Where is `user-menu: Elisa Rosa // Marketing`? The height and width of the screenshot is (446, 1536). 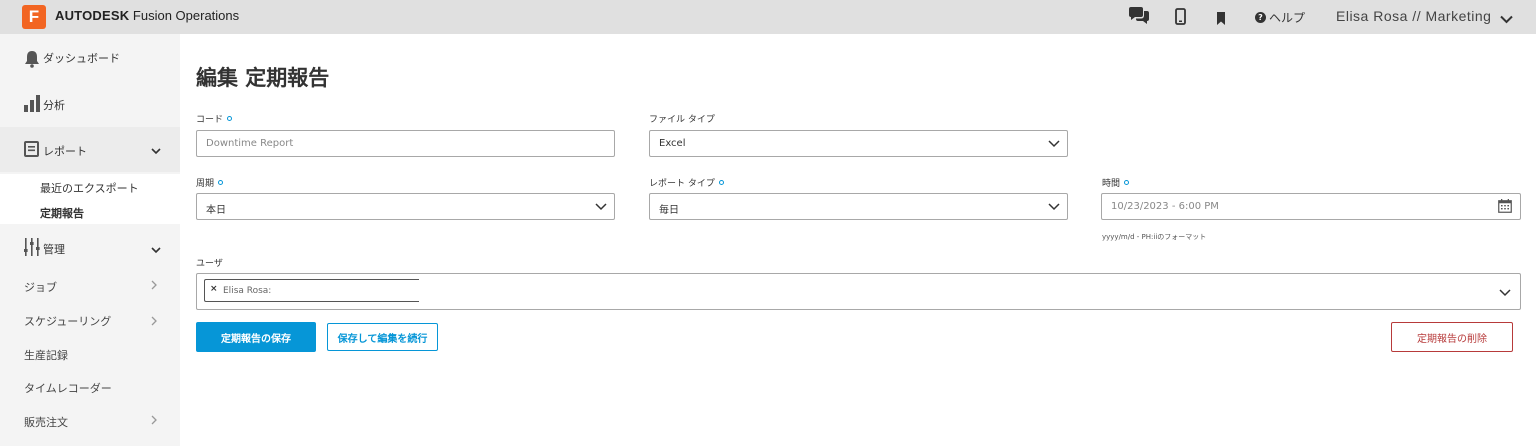 user-menu: Elisa Rosa // Marketing is located at coordinates (1413, 16).